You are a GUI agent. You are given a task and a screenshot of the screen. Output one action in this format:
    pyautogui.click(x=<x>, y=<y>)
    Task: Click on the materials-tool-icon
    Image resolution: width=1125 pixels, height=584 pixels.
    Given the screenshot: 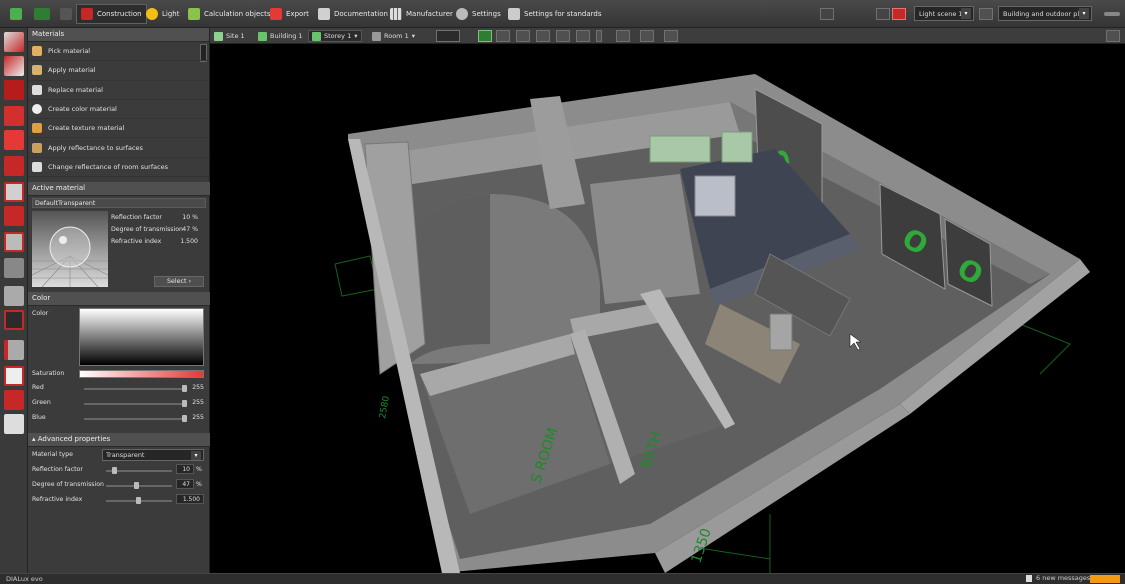 What is the action you would take?
    pyautogui.click(x=14, y=320)
    